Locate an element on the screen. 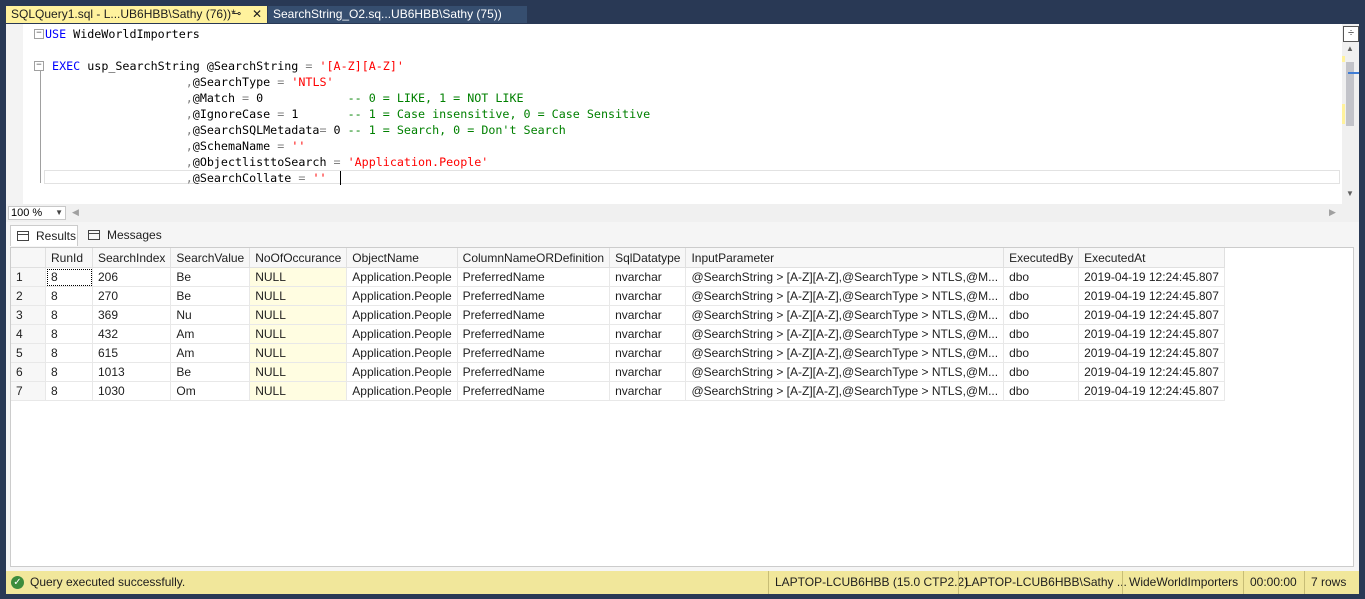 This screenshot has width=1365, height=599. column-header: NoOfOccurance is located at coordinates (298, 258).